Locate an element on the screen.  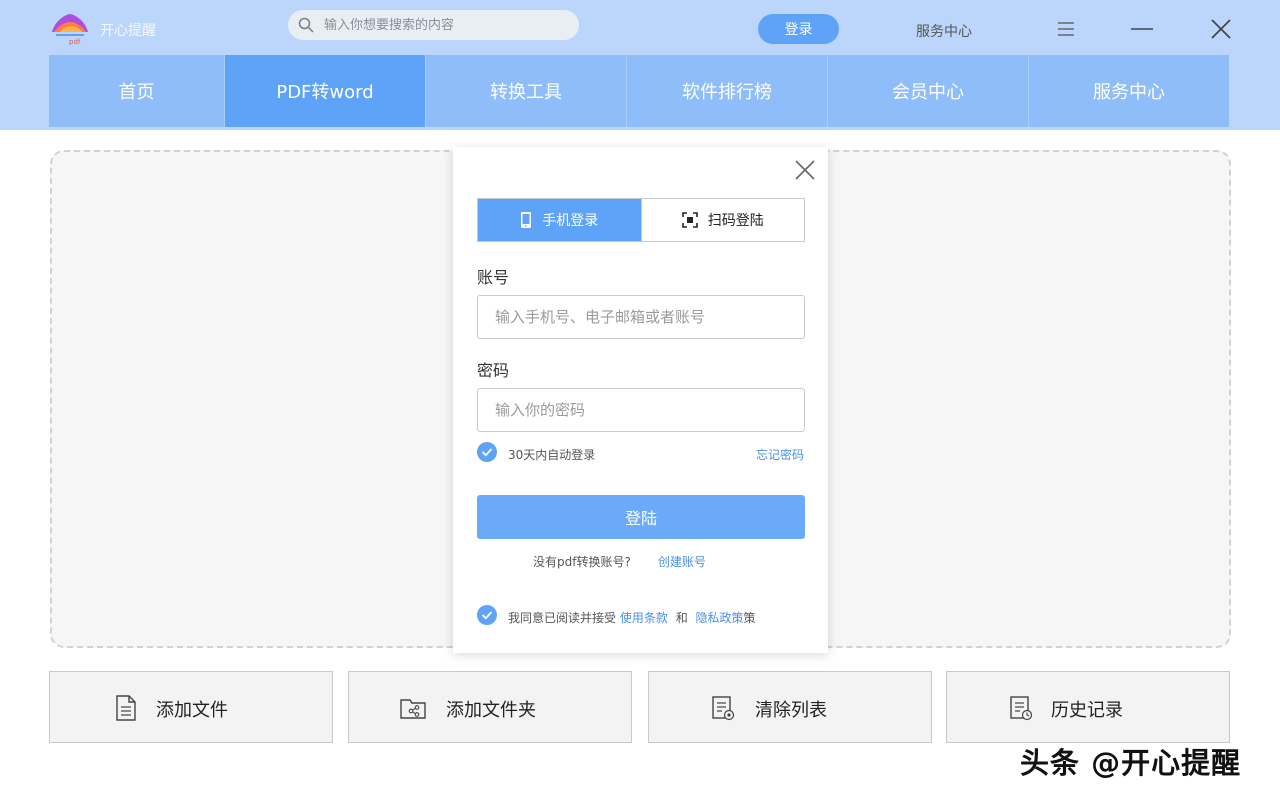
app-title: 开心提醒 is located at coordinates (128, 31).